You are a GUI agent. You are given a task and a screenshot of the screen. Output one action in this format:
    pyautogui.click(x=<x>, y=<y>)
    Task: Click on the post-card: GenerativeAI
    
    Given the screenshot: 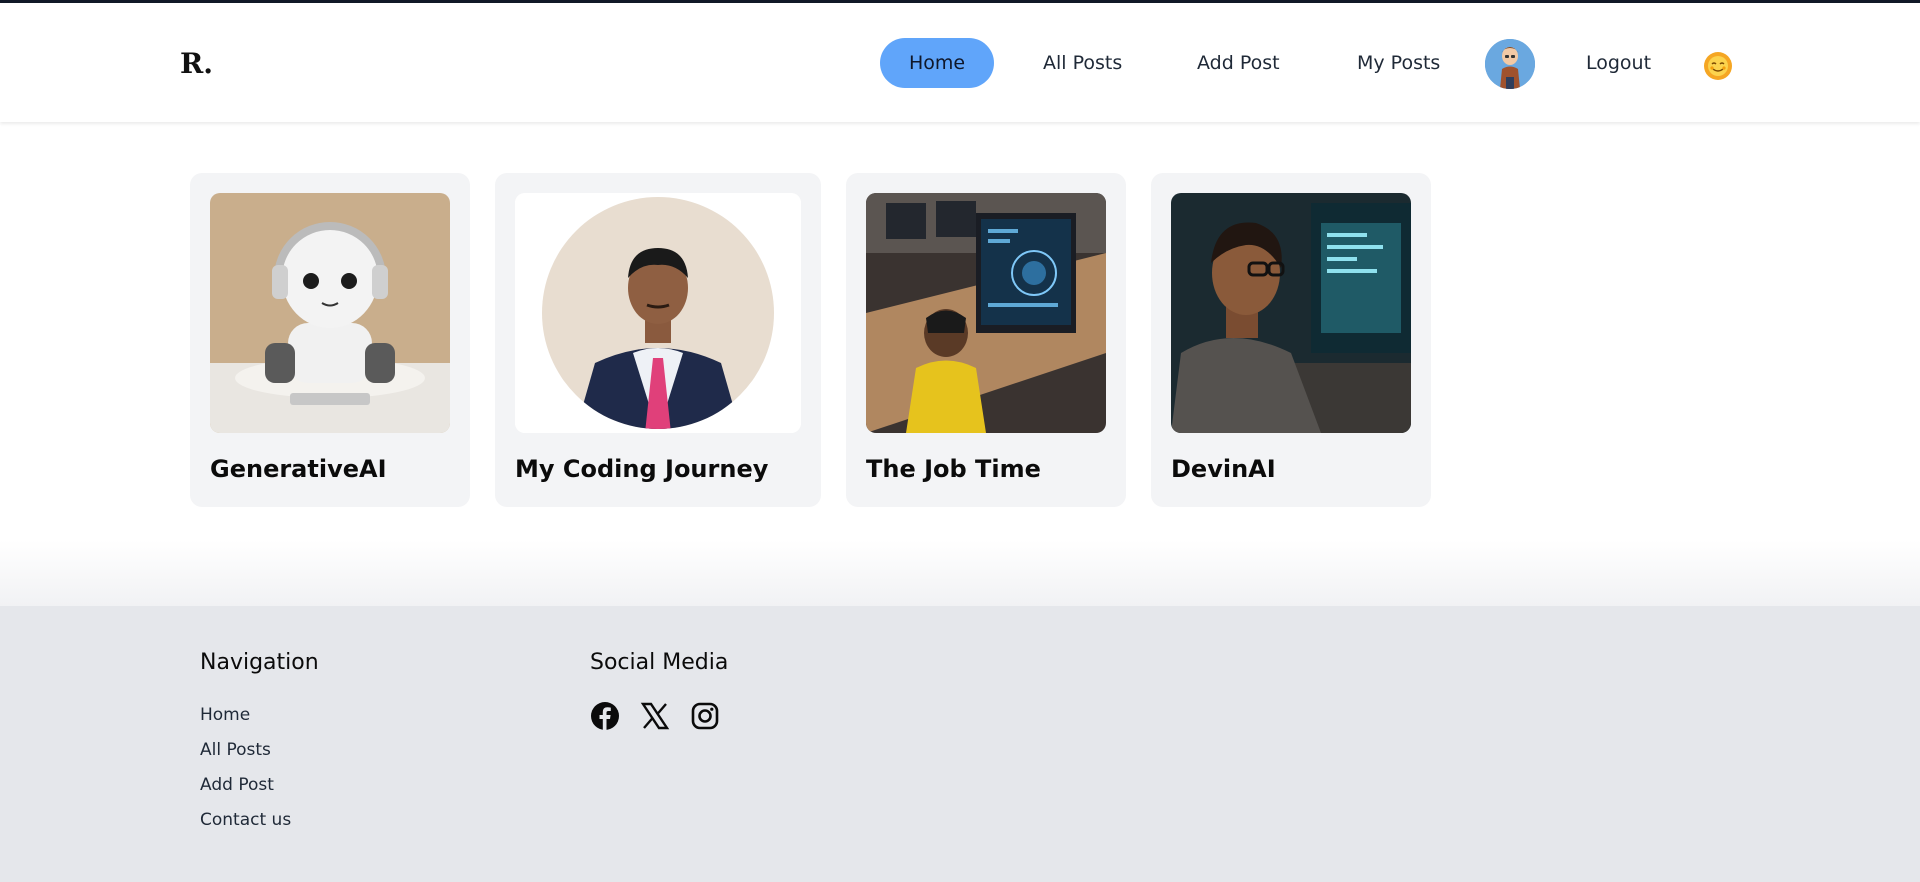 What is the action you would take?
    pyautogui.click(x=330, y=340)
    